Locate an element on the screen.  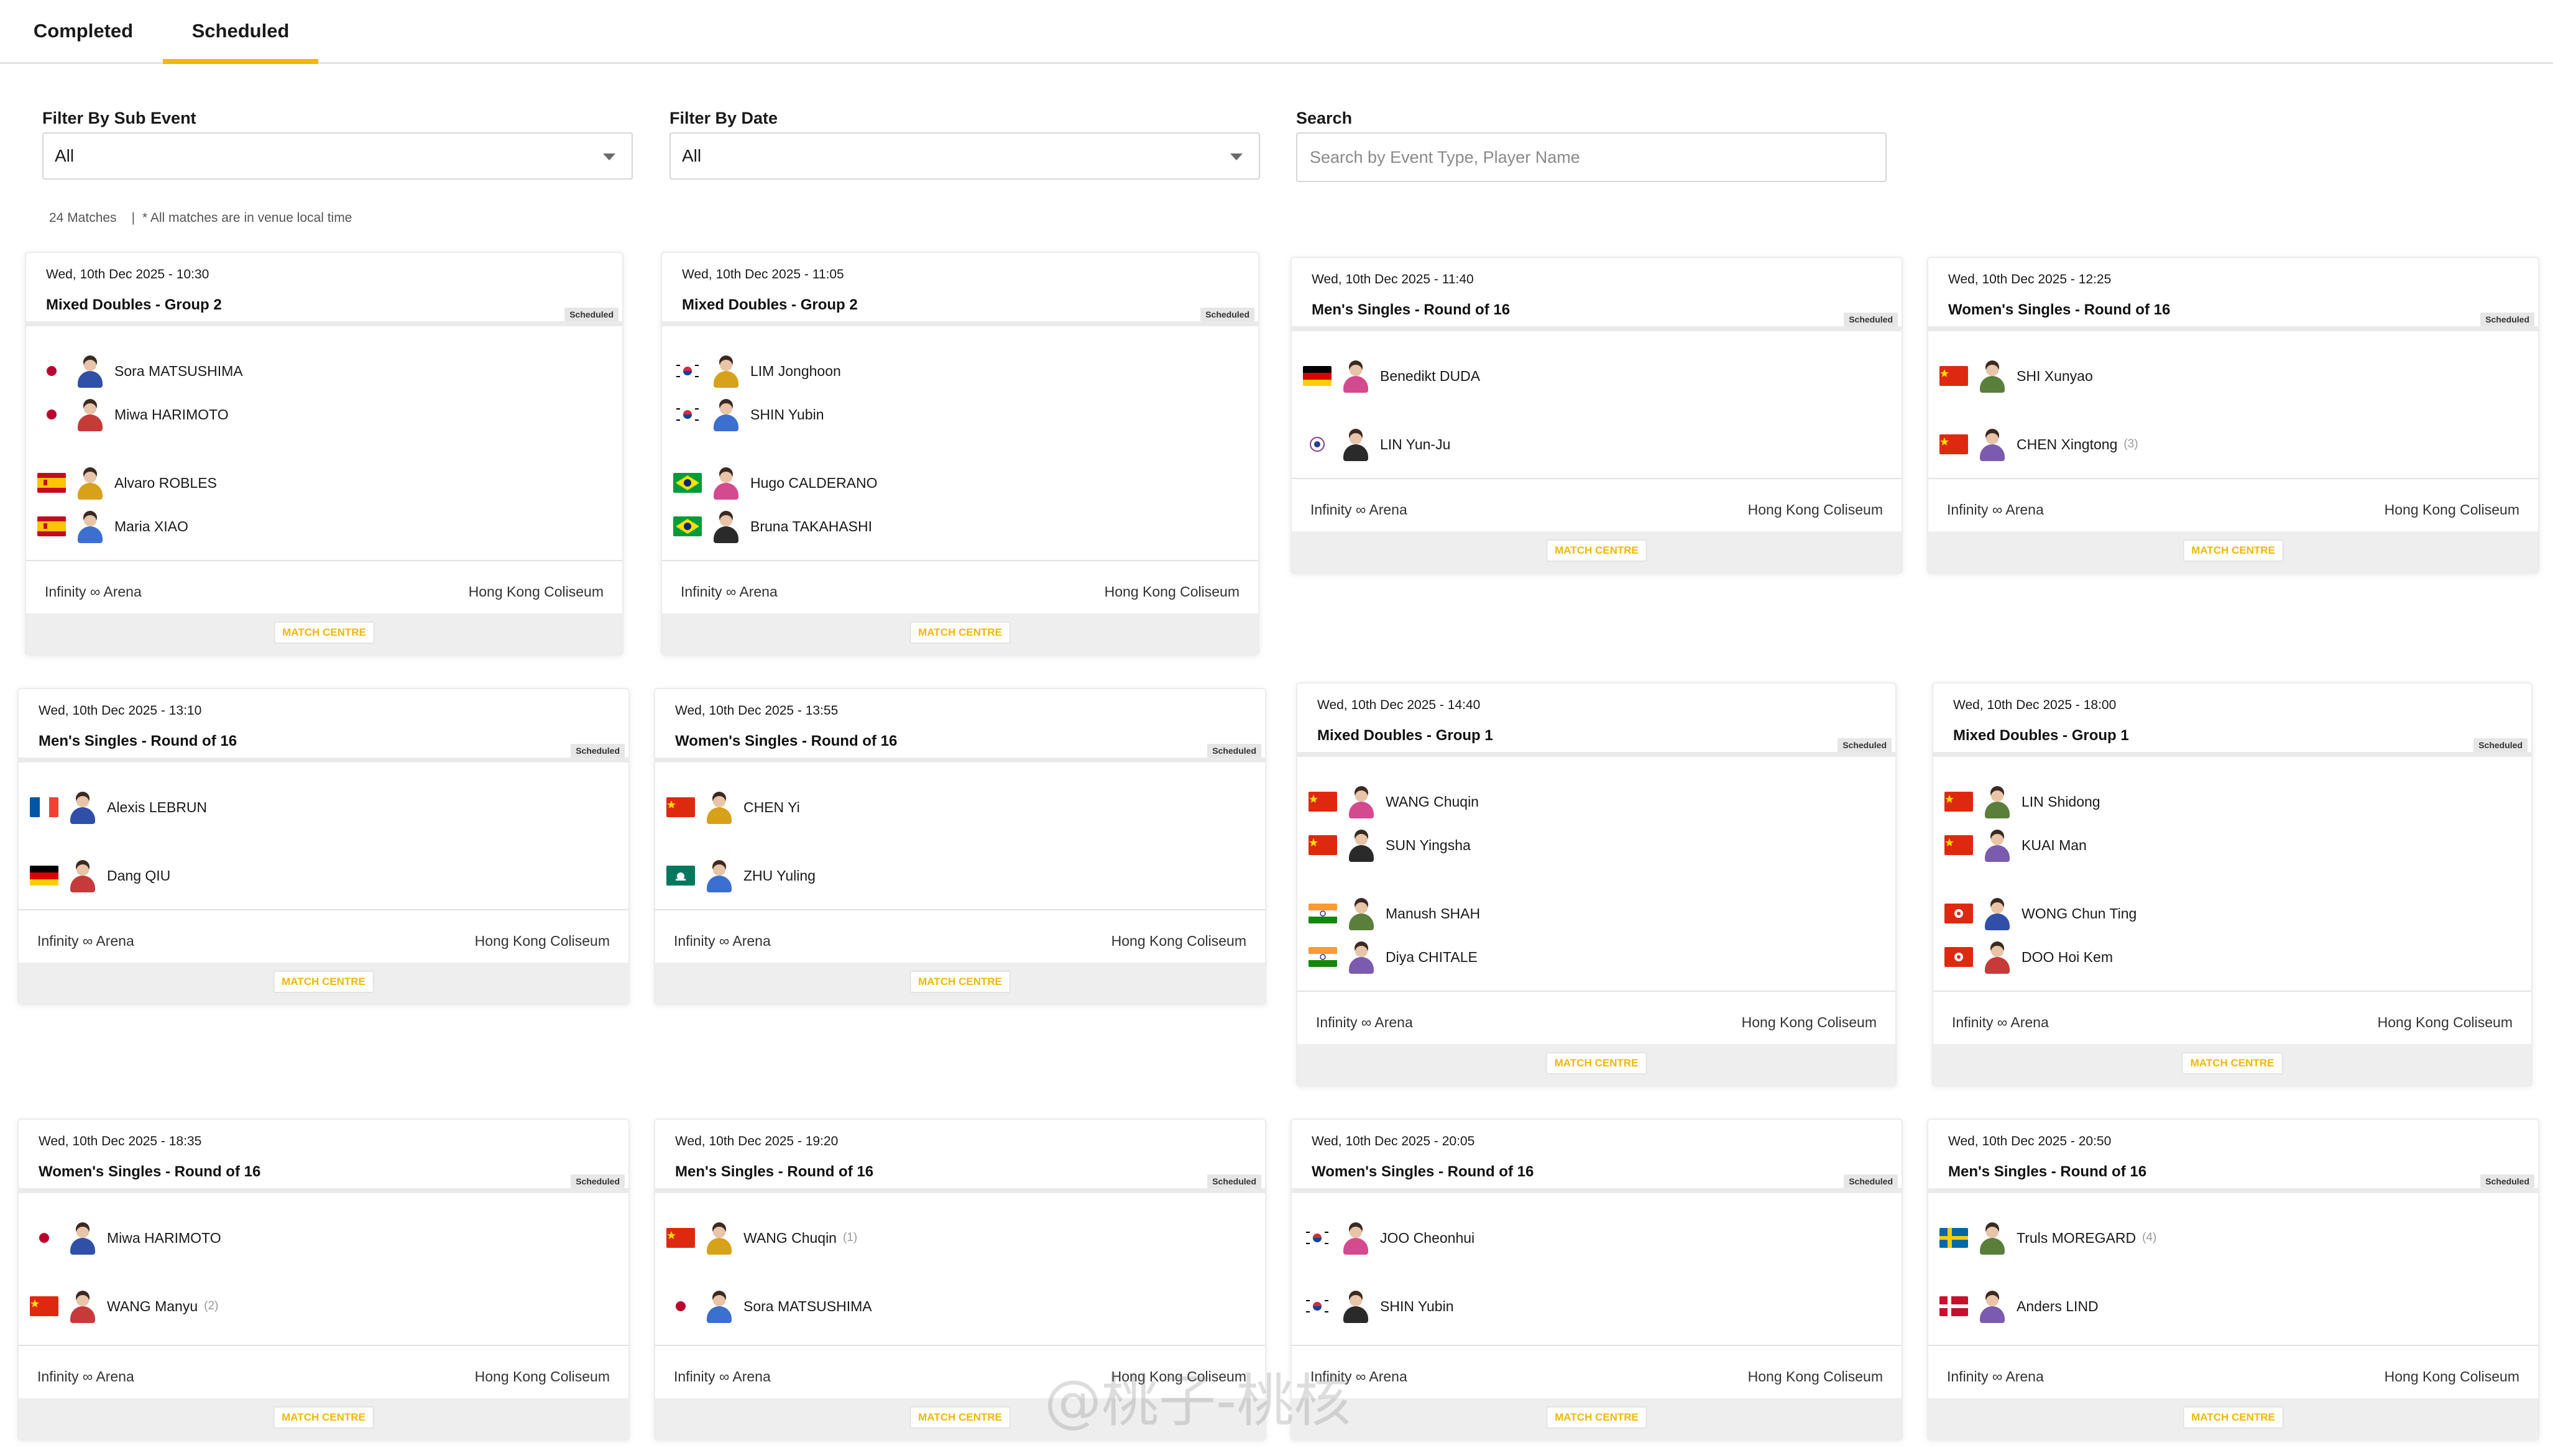
tab-completed: Completed is located at coordinates (83, 31).